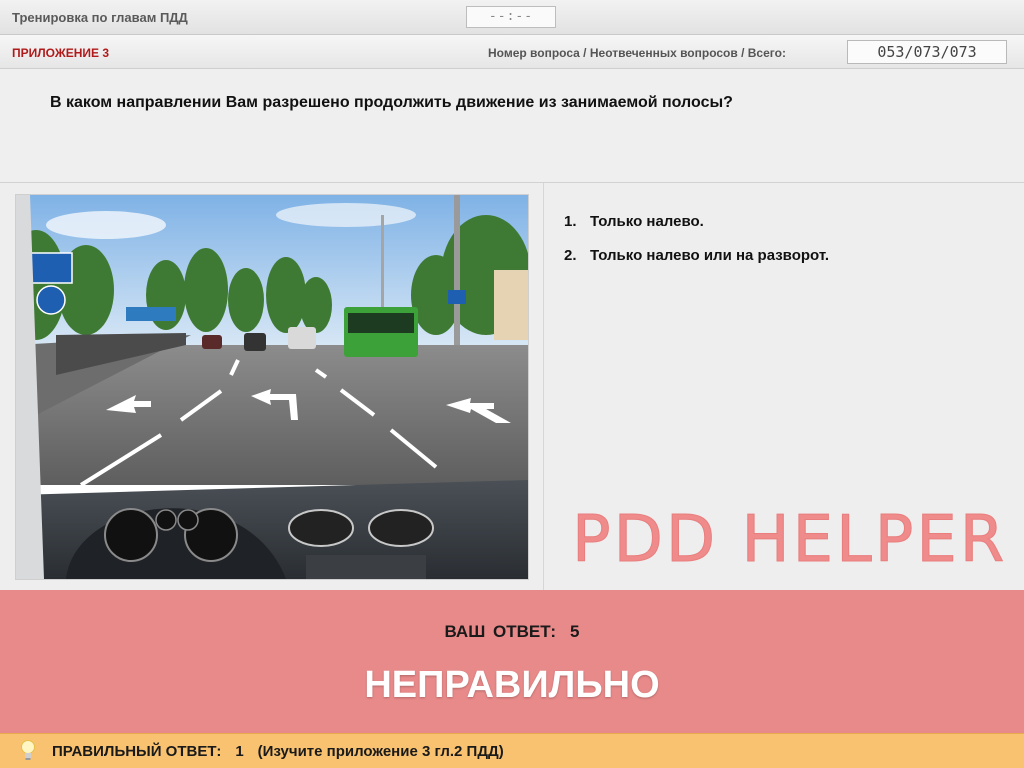 The width and height of the screenshot is (1024, 768). I want to click on content-divider, so click(543, 386).